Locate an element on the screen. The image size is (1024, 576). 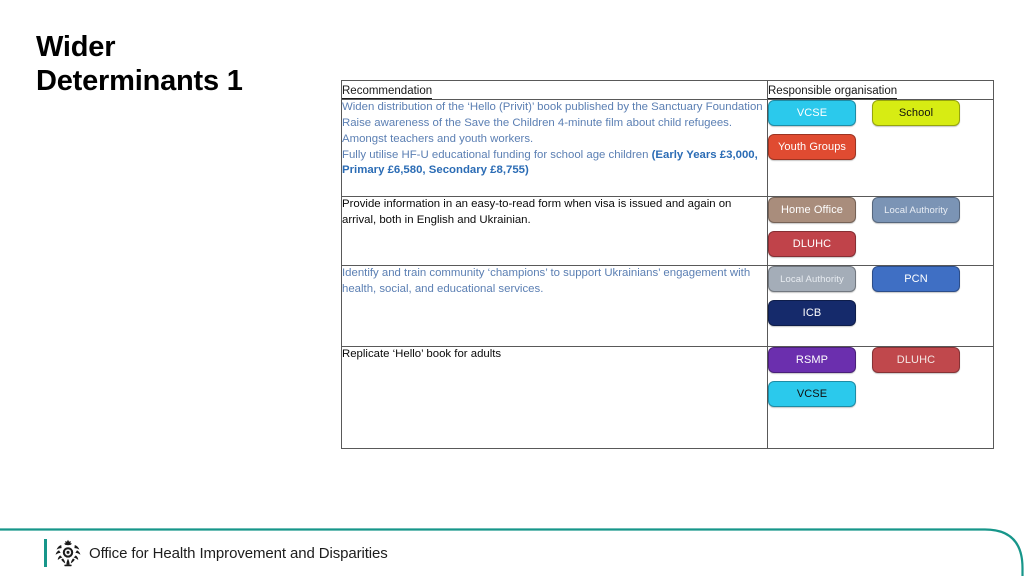
page-title: Wider Determinants 1 is located at coordinates (139, 64).